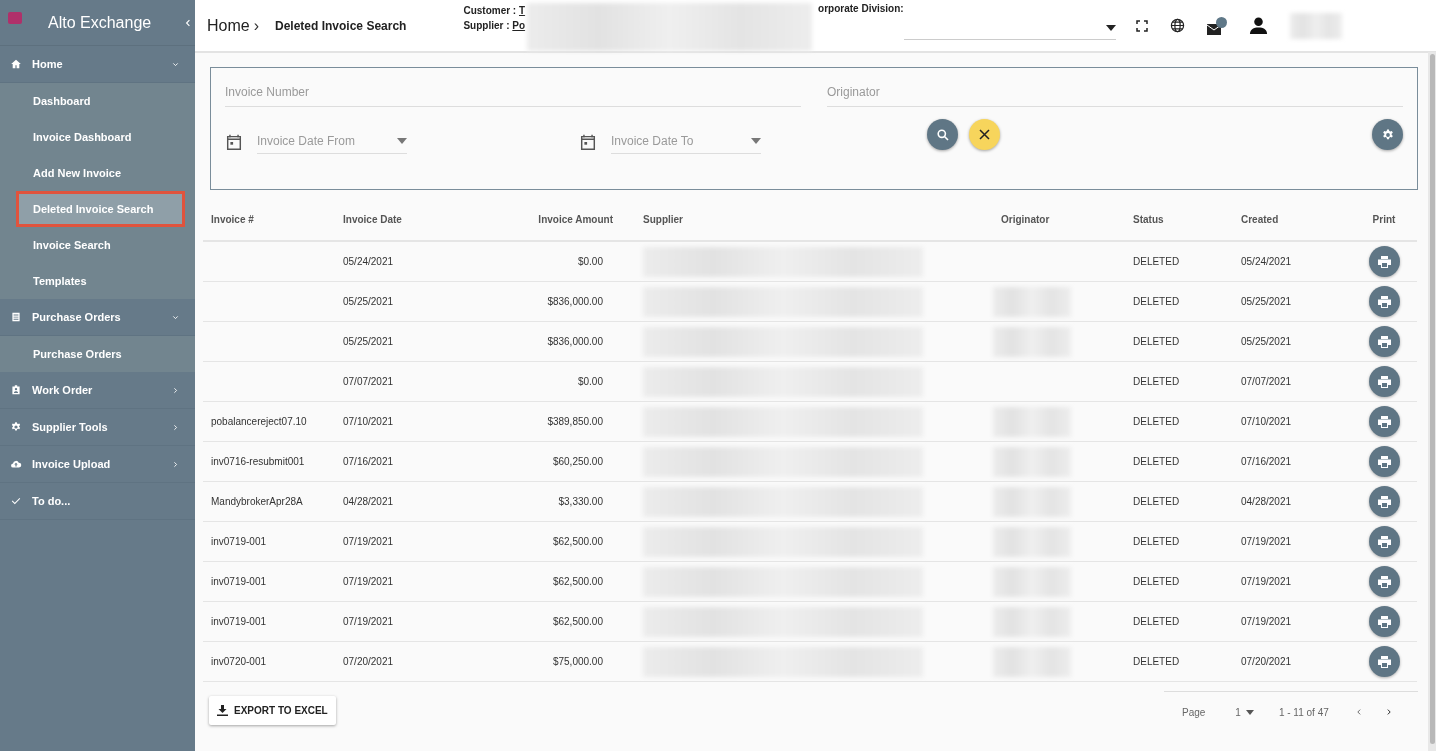  I want to click on breadcrumb-link: Home, so click(228, 25).